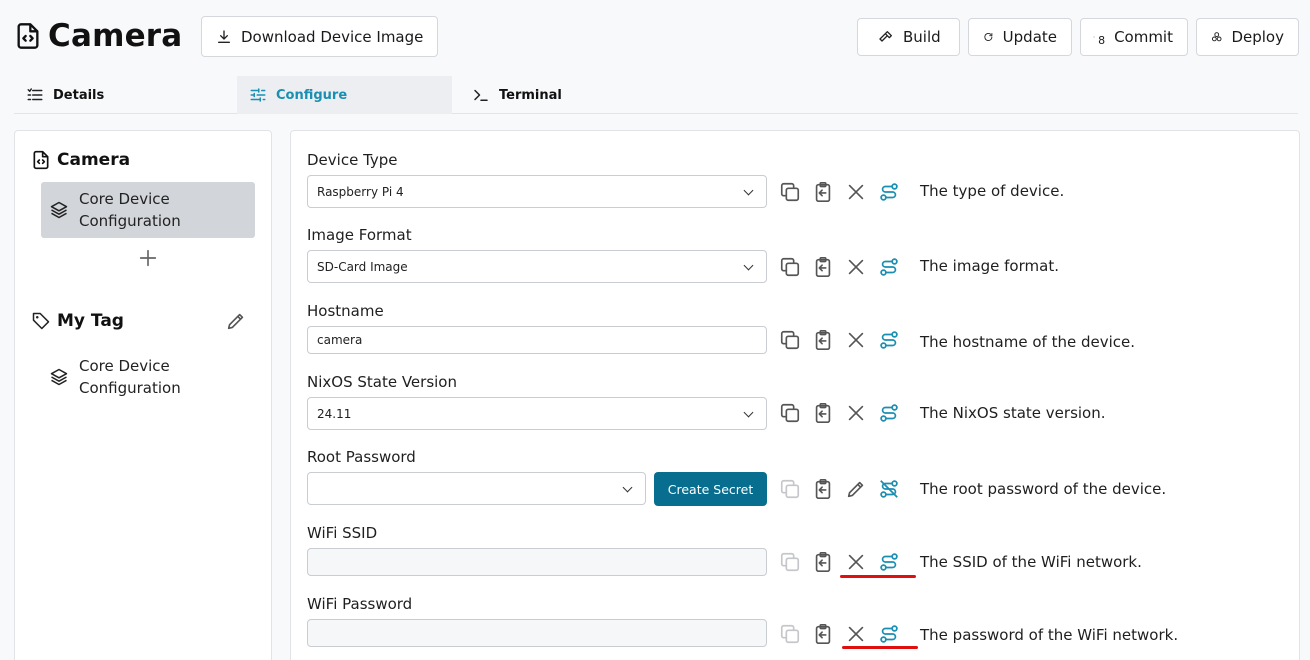 Image resolution: width=1310 pixels, height=660 pixels. What do you see at coordinates (236, 321) in the screenshot?
I see `edit-tag-icon` at bounding box center [236, 321].